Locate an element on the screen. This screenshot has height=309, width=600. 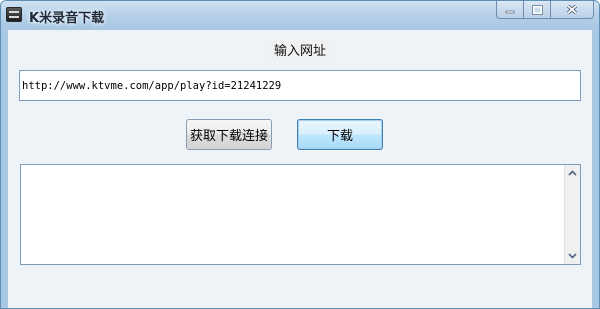
maximize-icon is located at coordinates (537, 9).